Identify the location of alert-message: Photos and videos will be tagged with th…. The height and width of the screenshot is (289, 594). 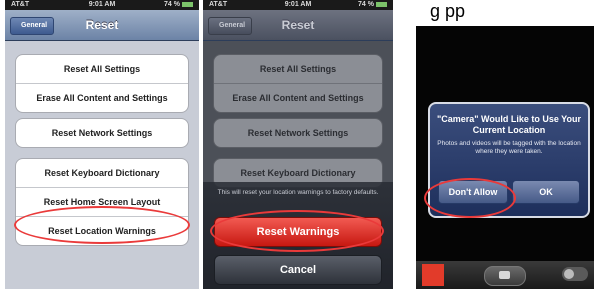
(509, 147).